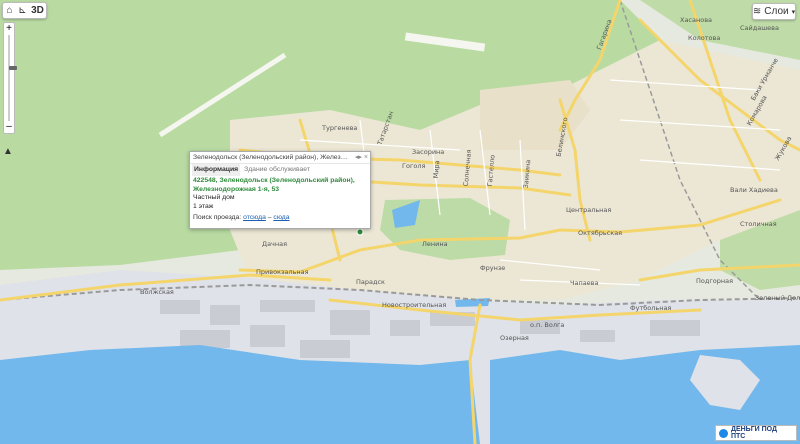  Describe the element at coordinates (584, 283) in the screenshot. I see `street-label: Чапаева` at that location.